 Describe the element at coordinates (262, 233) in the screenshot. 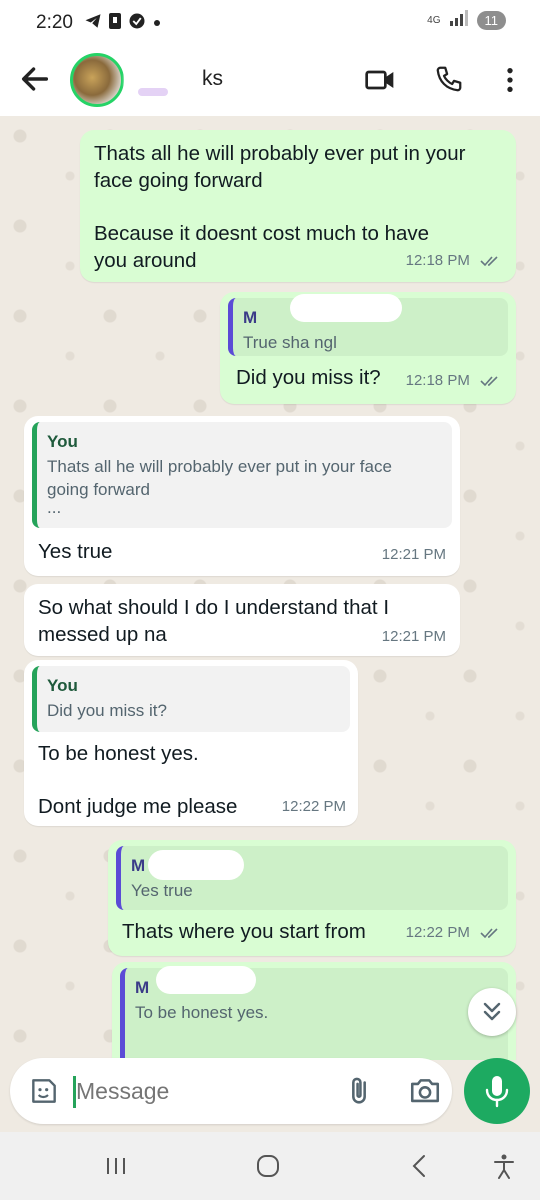

I see `message-text: Because it doesnt cost much to have` at that location.